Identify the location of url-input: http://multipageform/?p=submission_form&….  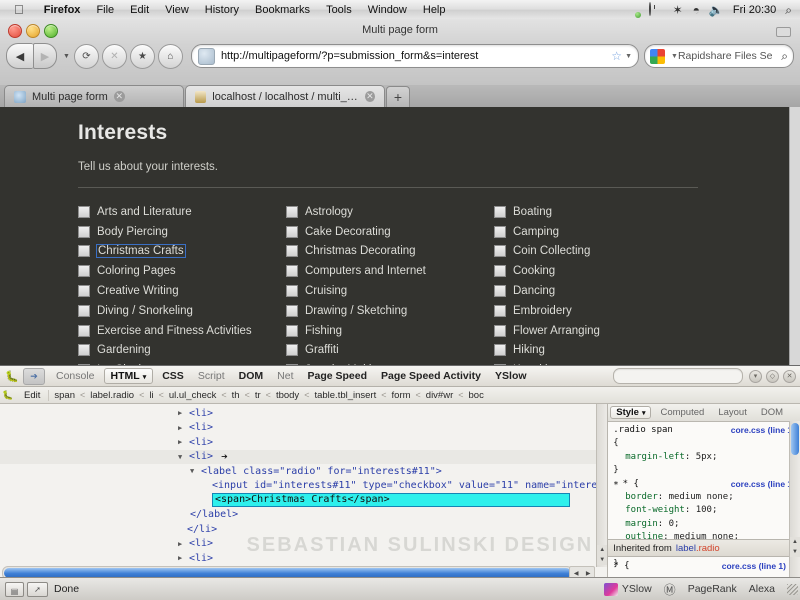
(416, 56).